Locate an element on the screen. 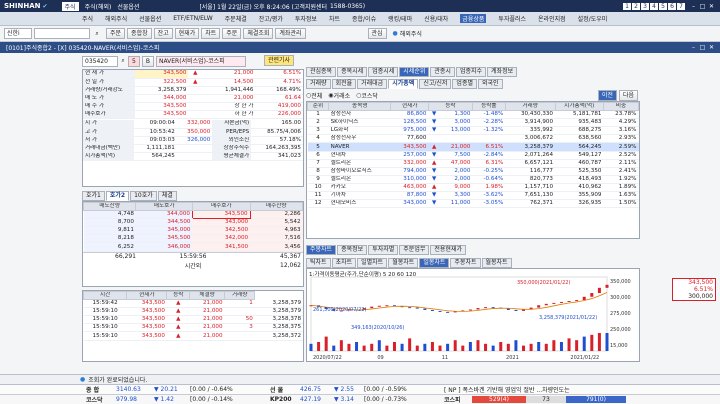  toolbar-order2-button: 주문 is located at coordinates (232, 33).